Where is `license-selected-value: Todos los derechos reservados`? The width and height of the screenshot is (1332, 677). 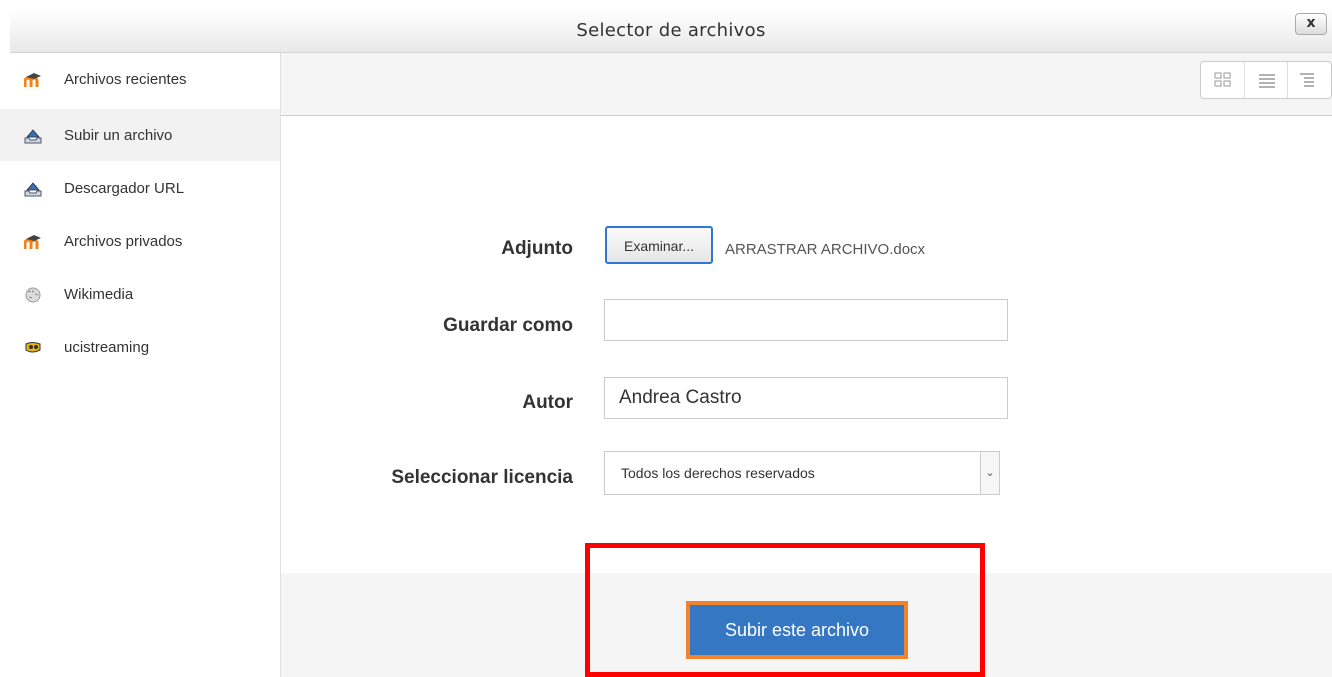 license-selected-value: Todos los derechos reservados is located at coordinates (718, 473).